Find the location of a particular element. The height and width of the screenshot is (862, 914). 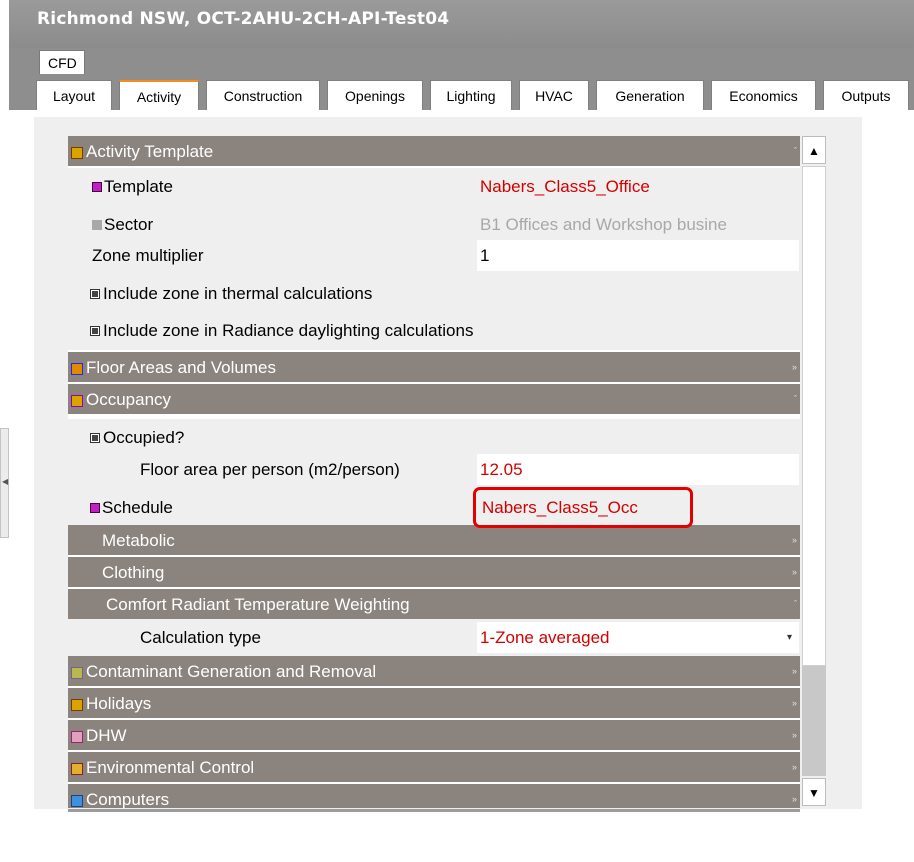

template-icon is located at coordinates (97, 187).